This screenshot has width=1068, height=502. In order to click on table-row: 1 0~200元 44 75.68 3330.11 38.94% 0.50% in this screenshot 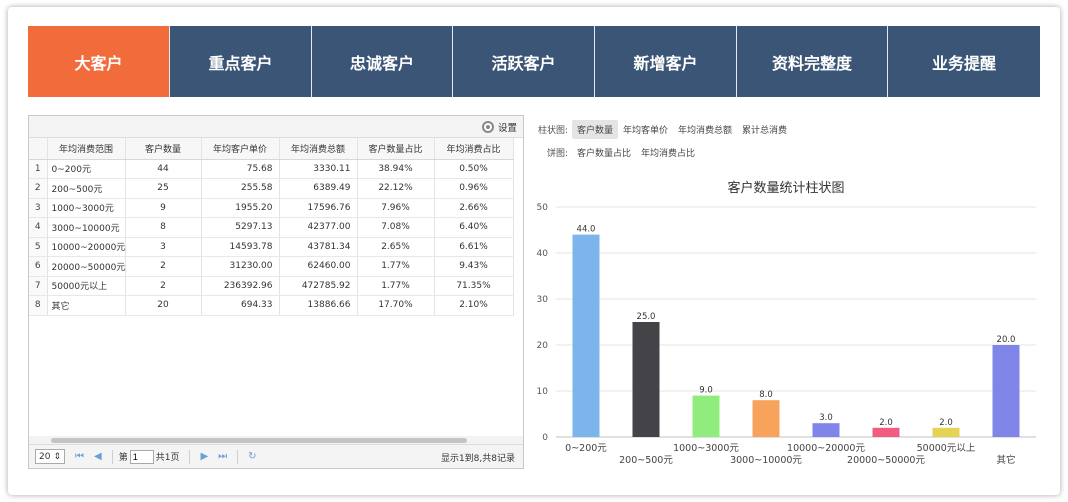, I will do `click(271, 169)`.